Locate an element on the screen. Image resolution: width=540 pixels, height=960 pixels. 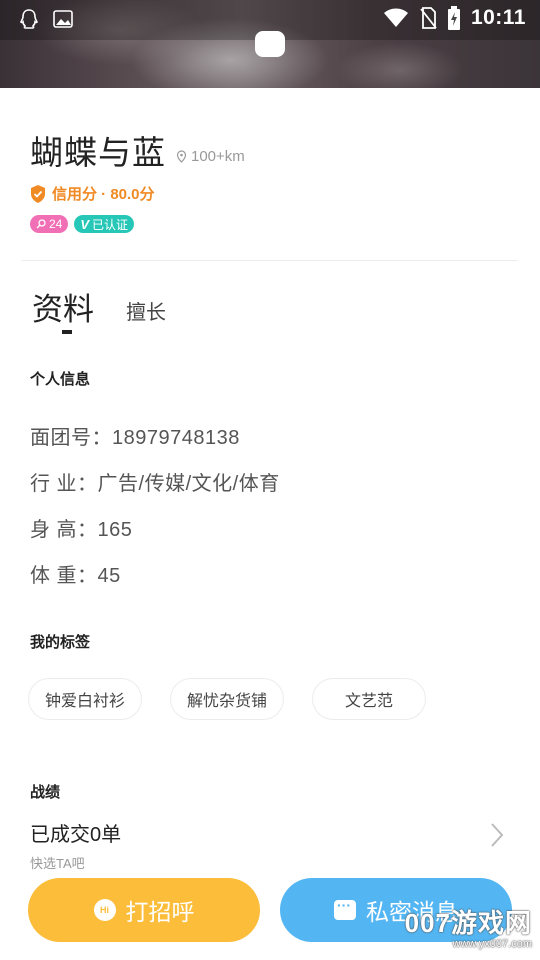
status-time: 10:11 is located at coordinates (498, 17).